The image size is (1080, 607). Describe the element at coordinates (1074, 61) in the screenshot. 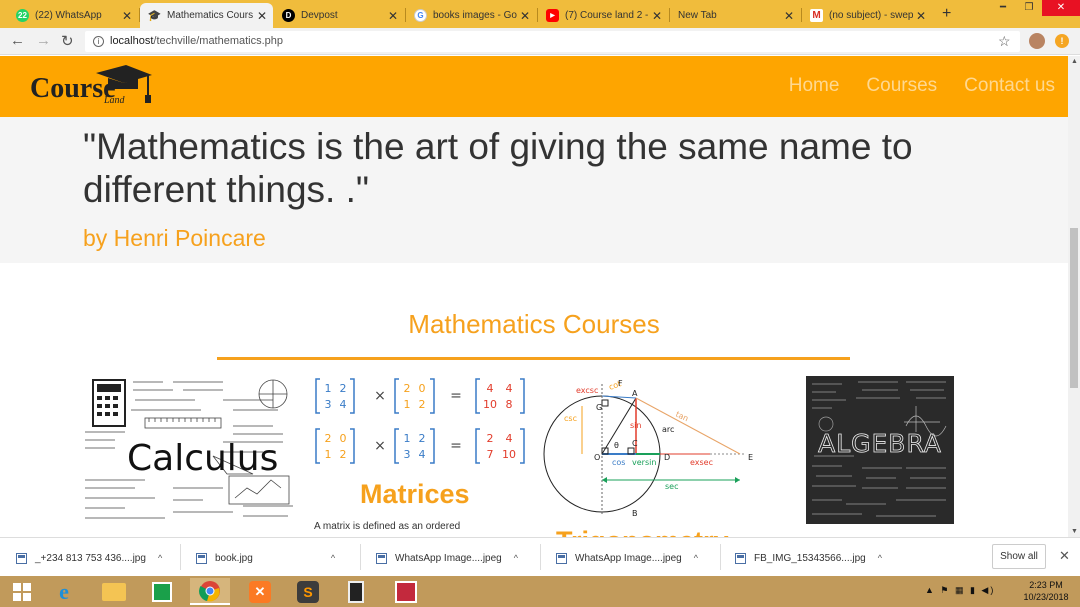

I see `scroll-up-icon: ▲` at that location.